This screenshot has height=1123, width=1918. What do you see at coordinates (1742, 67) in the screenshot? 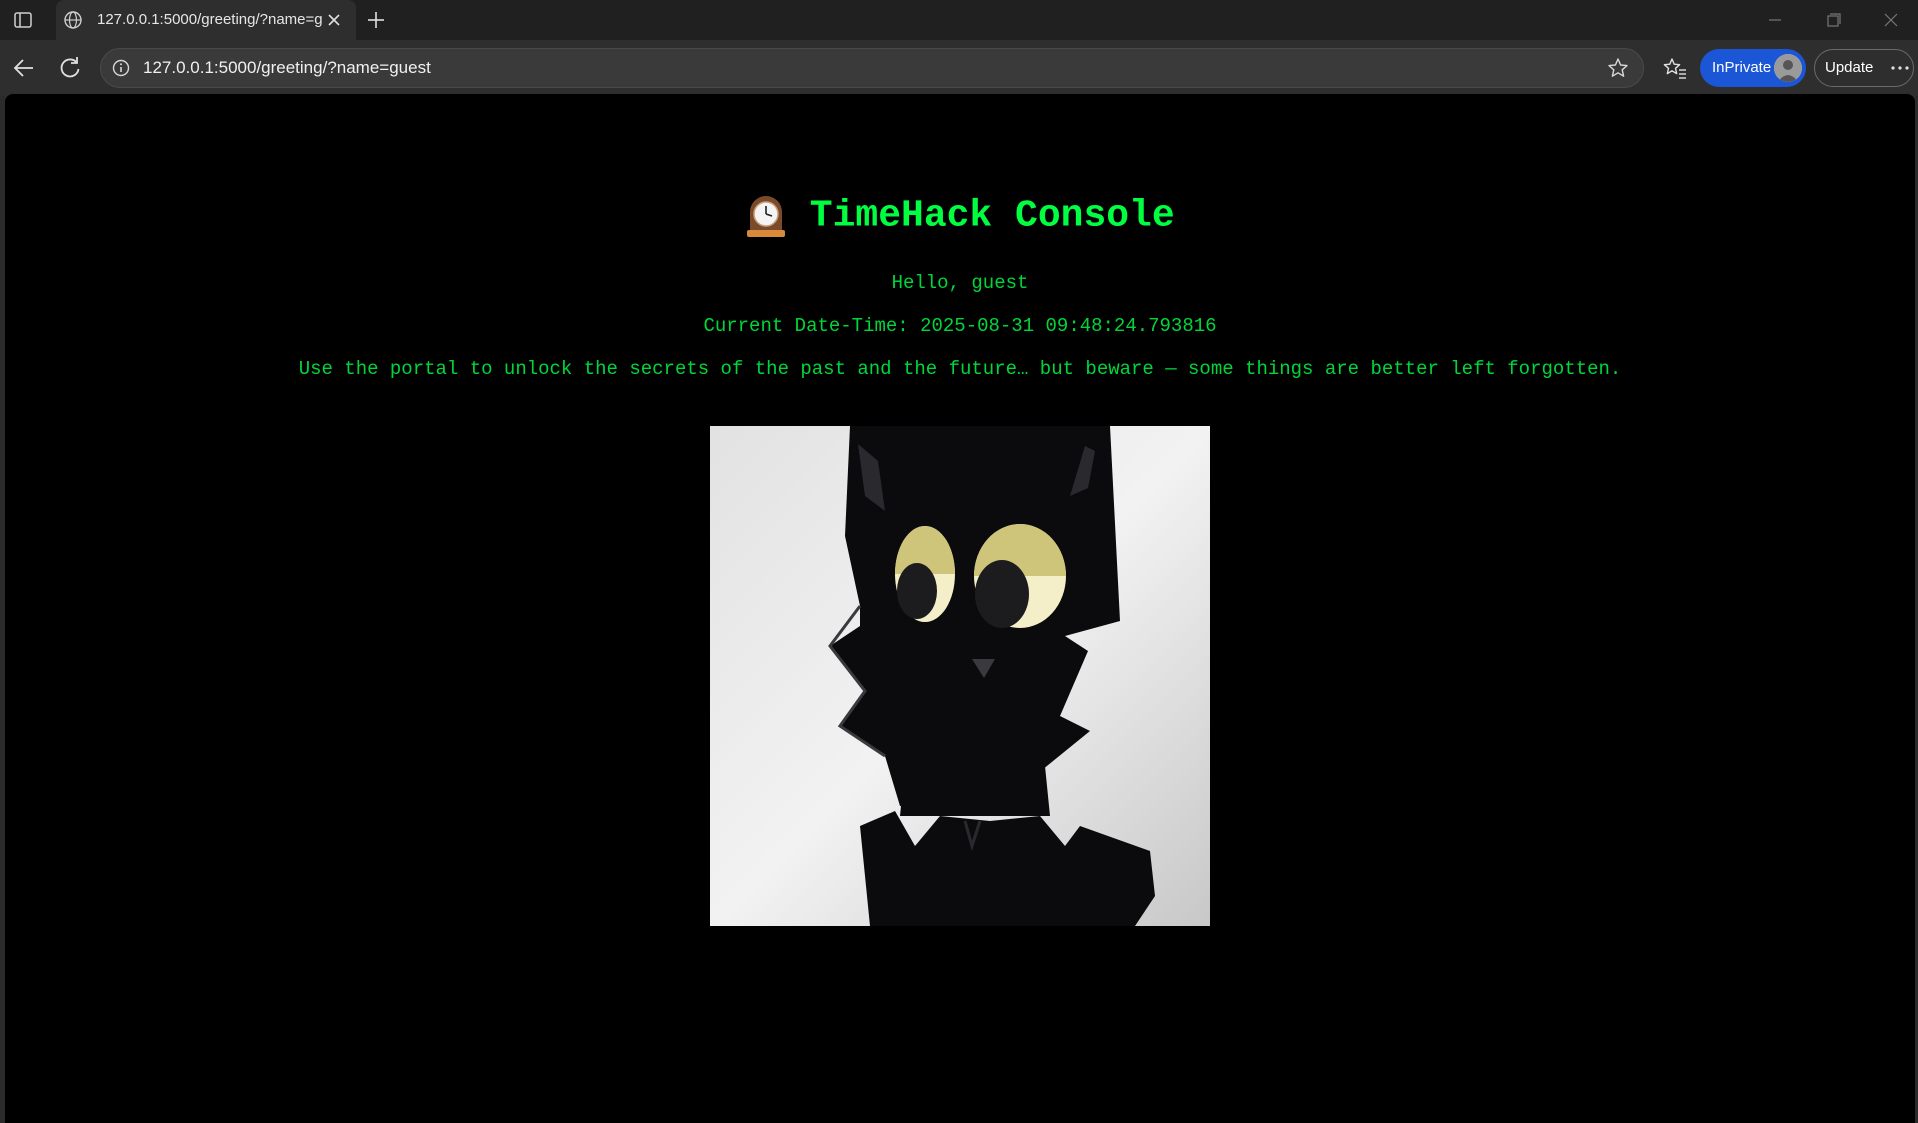
I see `inprivate-label: InPrivate` at bounding box center [1742, 67].